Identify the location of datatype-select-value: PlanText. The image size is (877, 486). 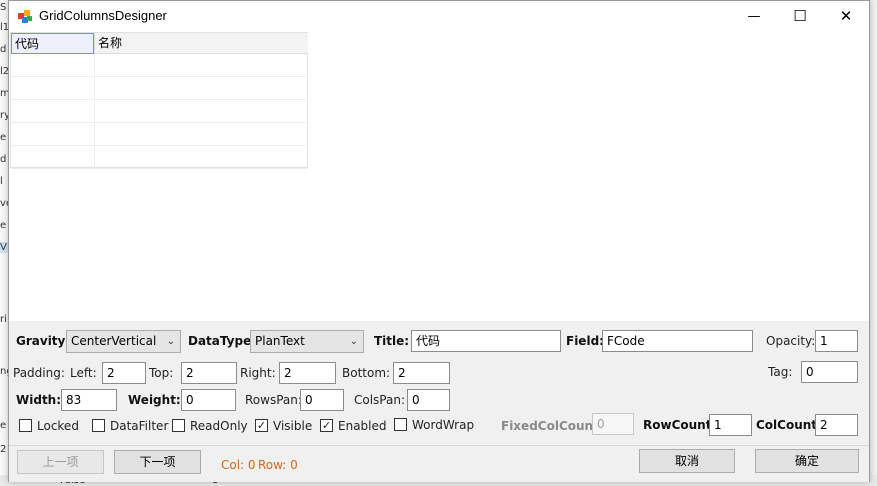
(280, 341).